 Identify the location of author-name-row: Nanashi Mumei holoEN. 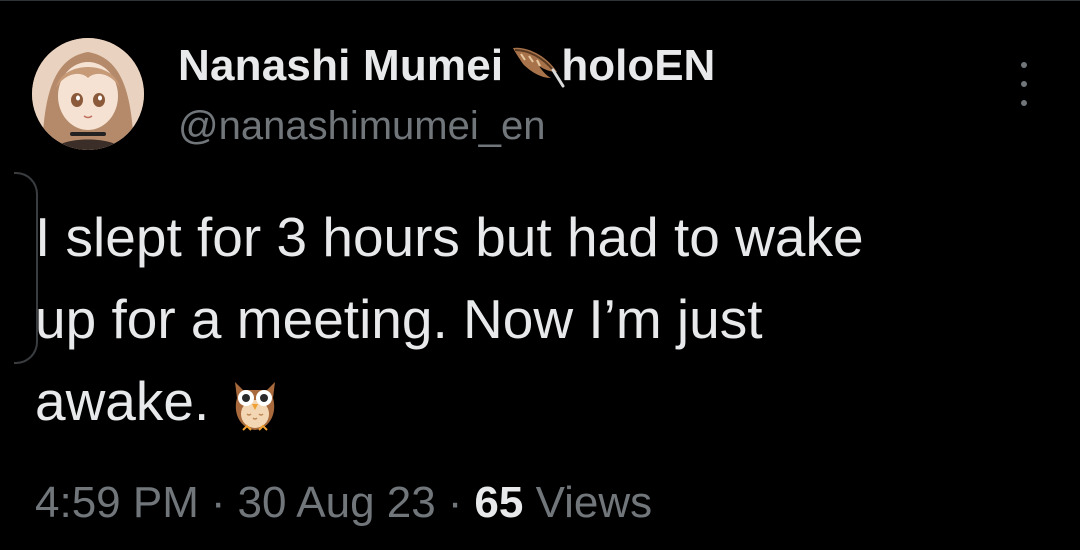
(446, 66).